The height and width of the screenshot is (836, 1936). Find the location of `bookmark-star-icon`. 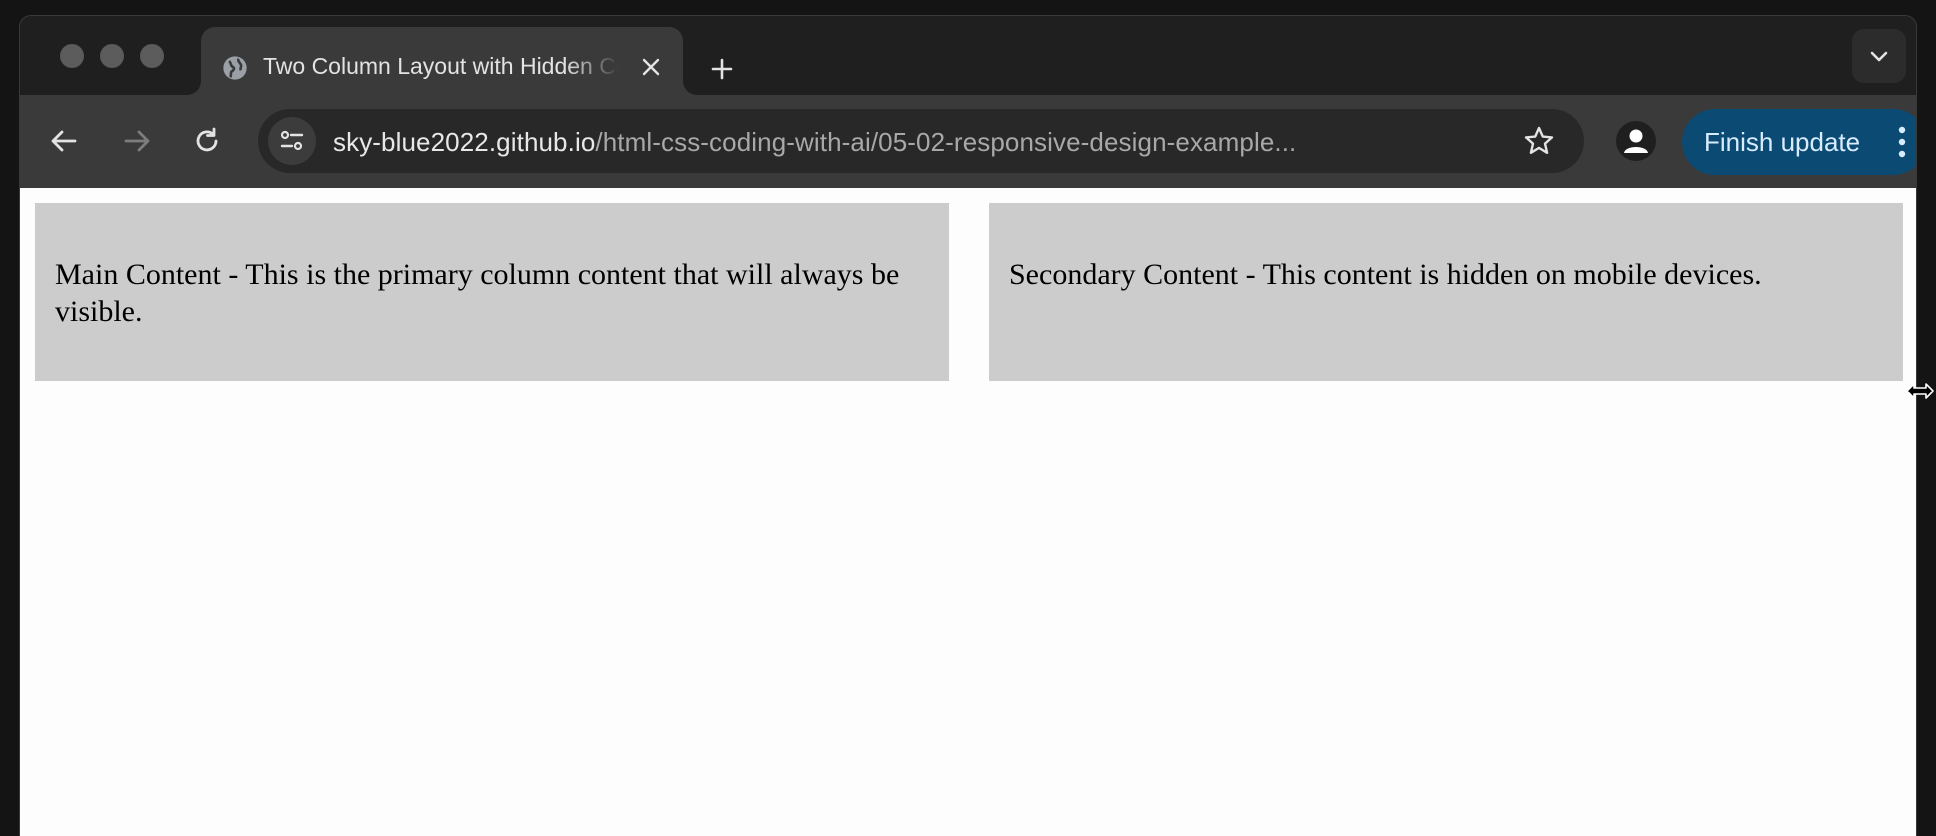

bookmark-star-icon is located at coordinates (1539, 141).